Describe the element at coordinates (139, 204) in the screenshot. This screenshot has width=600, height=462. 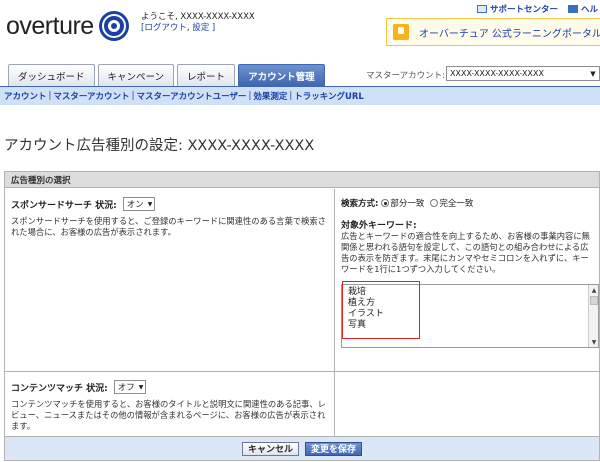
I see `sponsored-search-status-select: オン ▼` at that location.